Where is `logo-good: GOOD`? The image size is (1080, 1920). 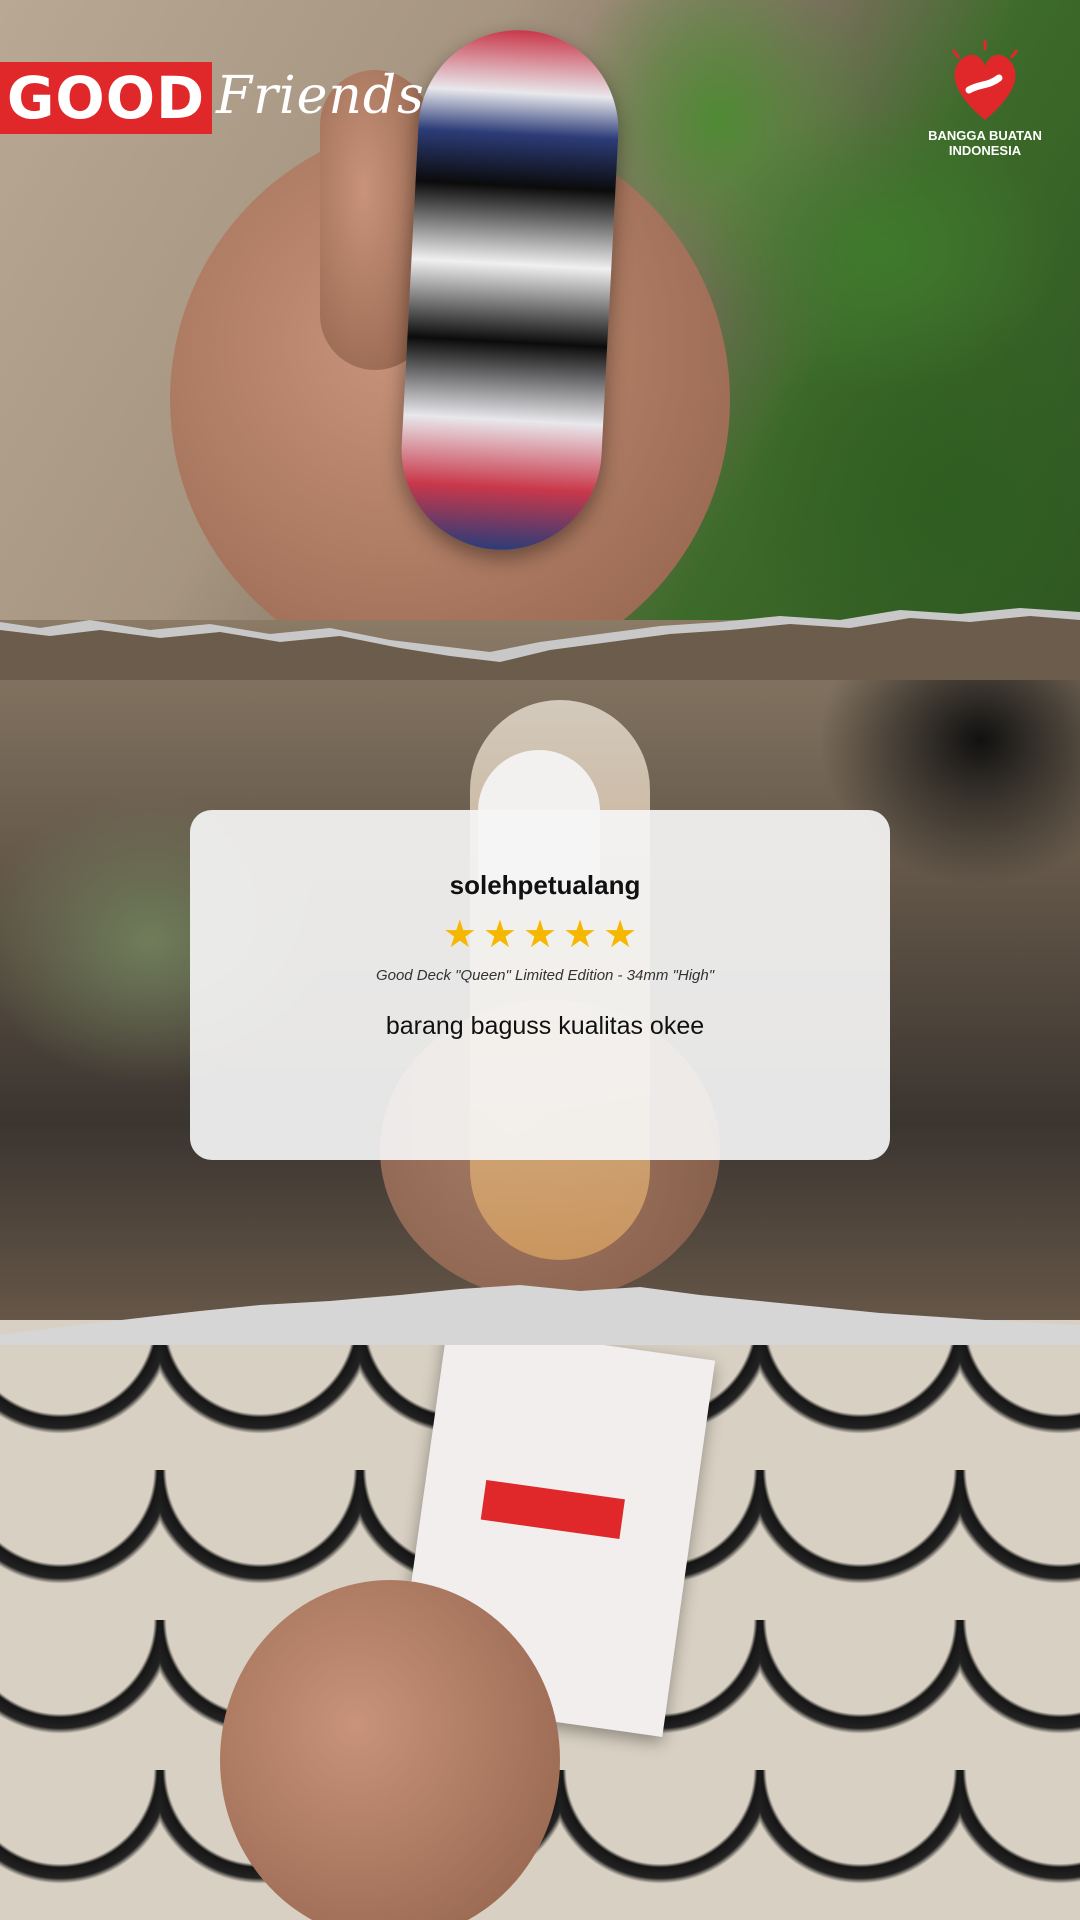 logo-good: GOOD is located at coordinates (106, 98).